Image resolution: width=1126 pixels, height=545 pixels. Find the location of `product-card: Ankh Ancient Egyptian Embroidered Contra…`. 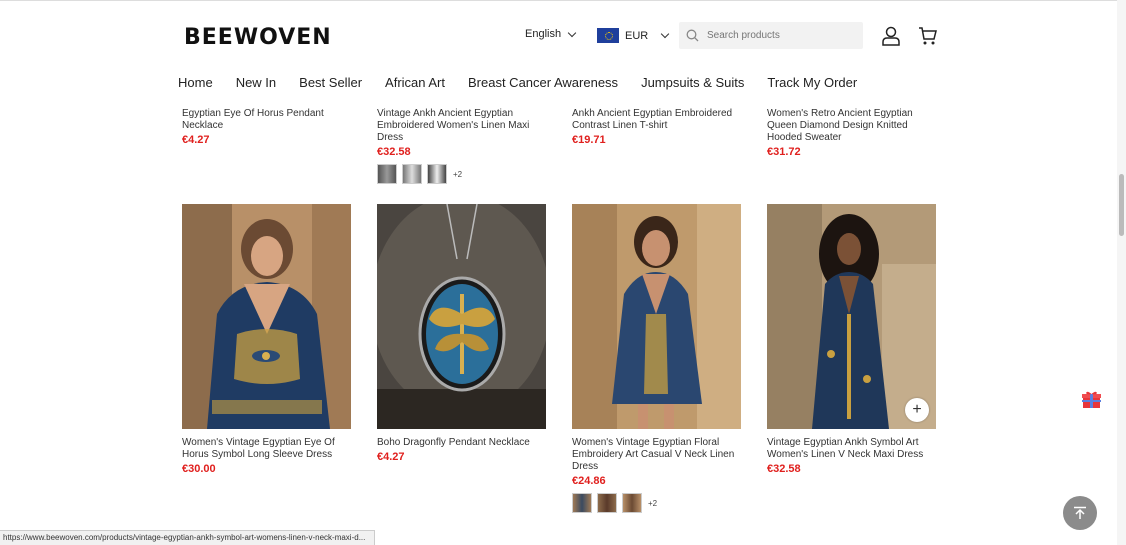

product-card: Ankh Ancient Egyptian Embroidered Contra… is located at coordinates (657, 127).